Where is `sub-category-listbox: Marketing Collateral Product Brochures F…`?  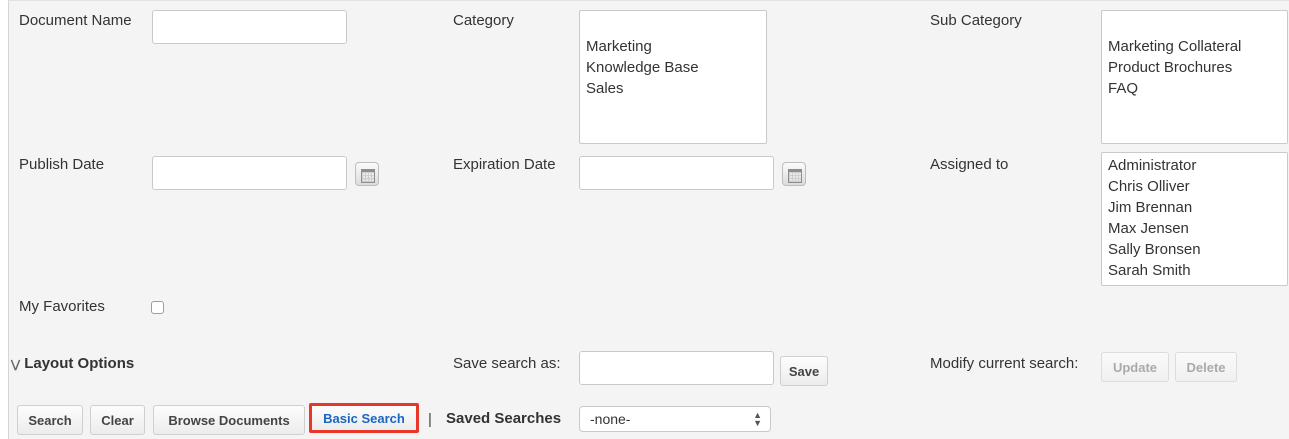 sub-category-listbox: Marketing Collateral Product Brochures F… is located at coordinates (1194, 77).